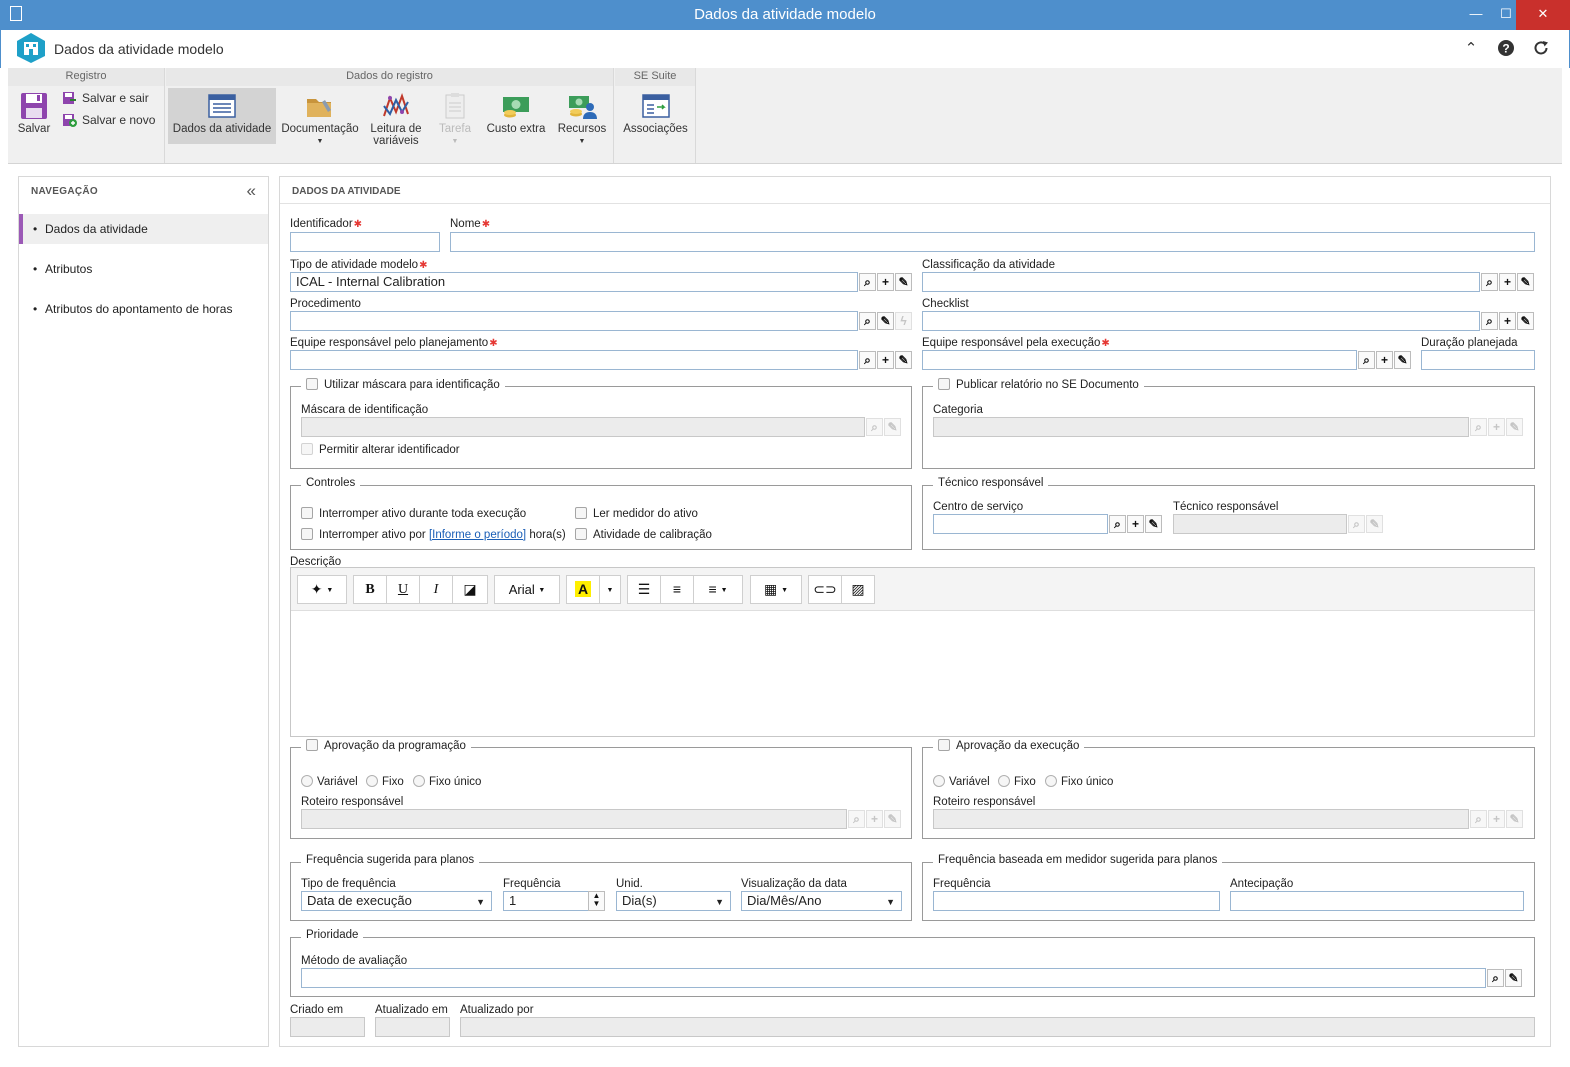 Image resolution: width=1570 pixels, height=1067 pixels. I want to click on leitura-variaveis-button: Leitura de variáveis, so click(396, 117).